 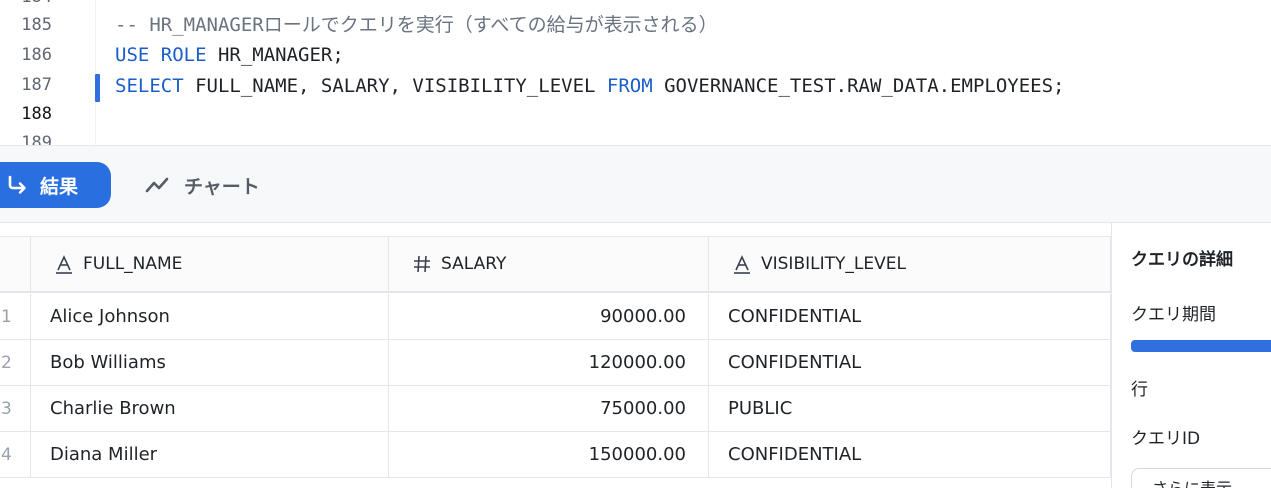 I want to click on line-number: 189, so click(x=36, y=139).